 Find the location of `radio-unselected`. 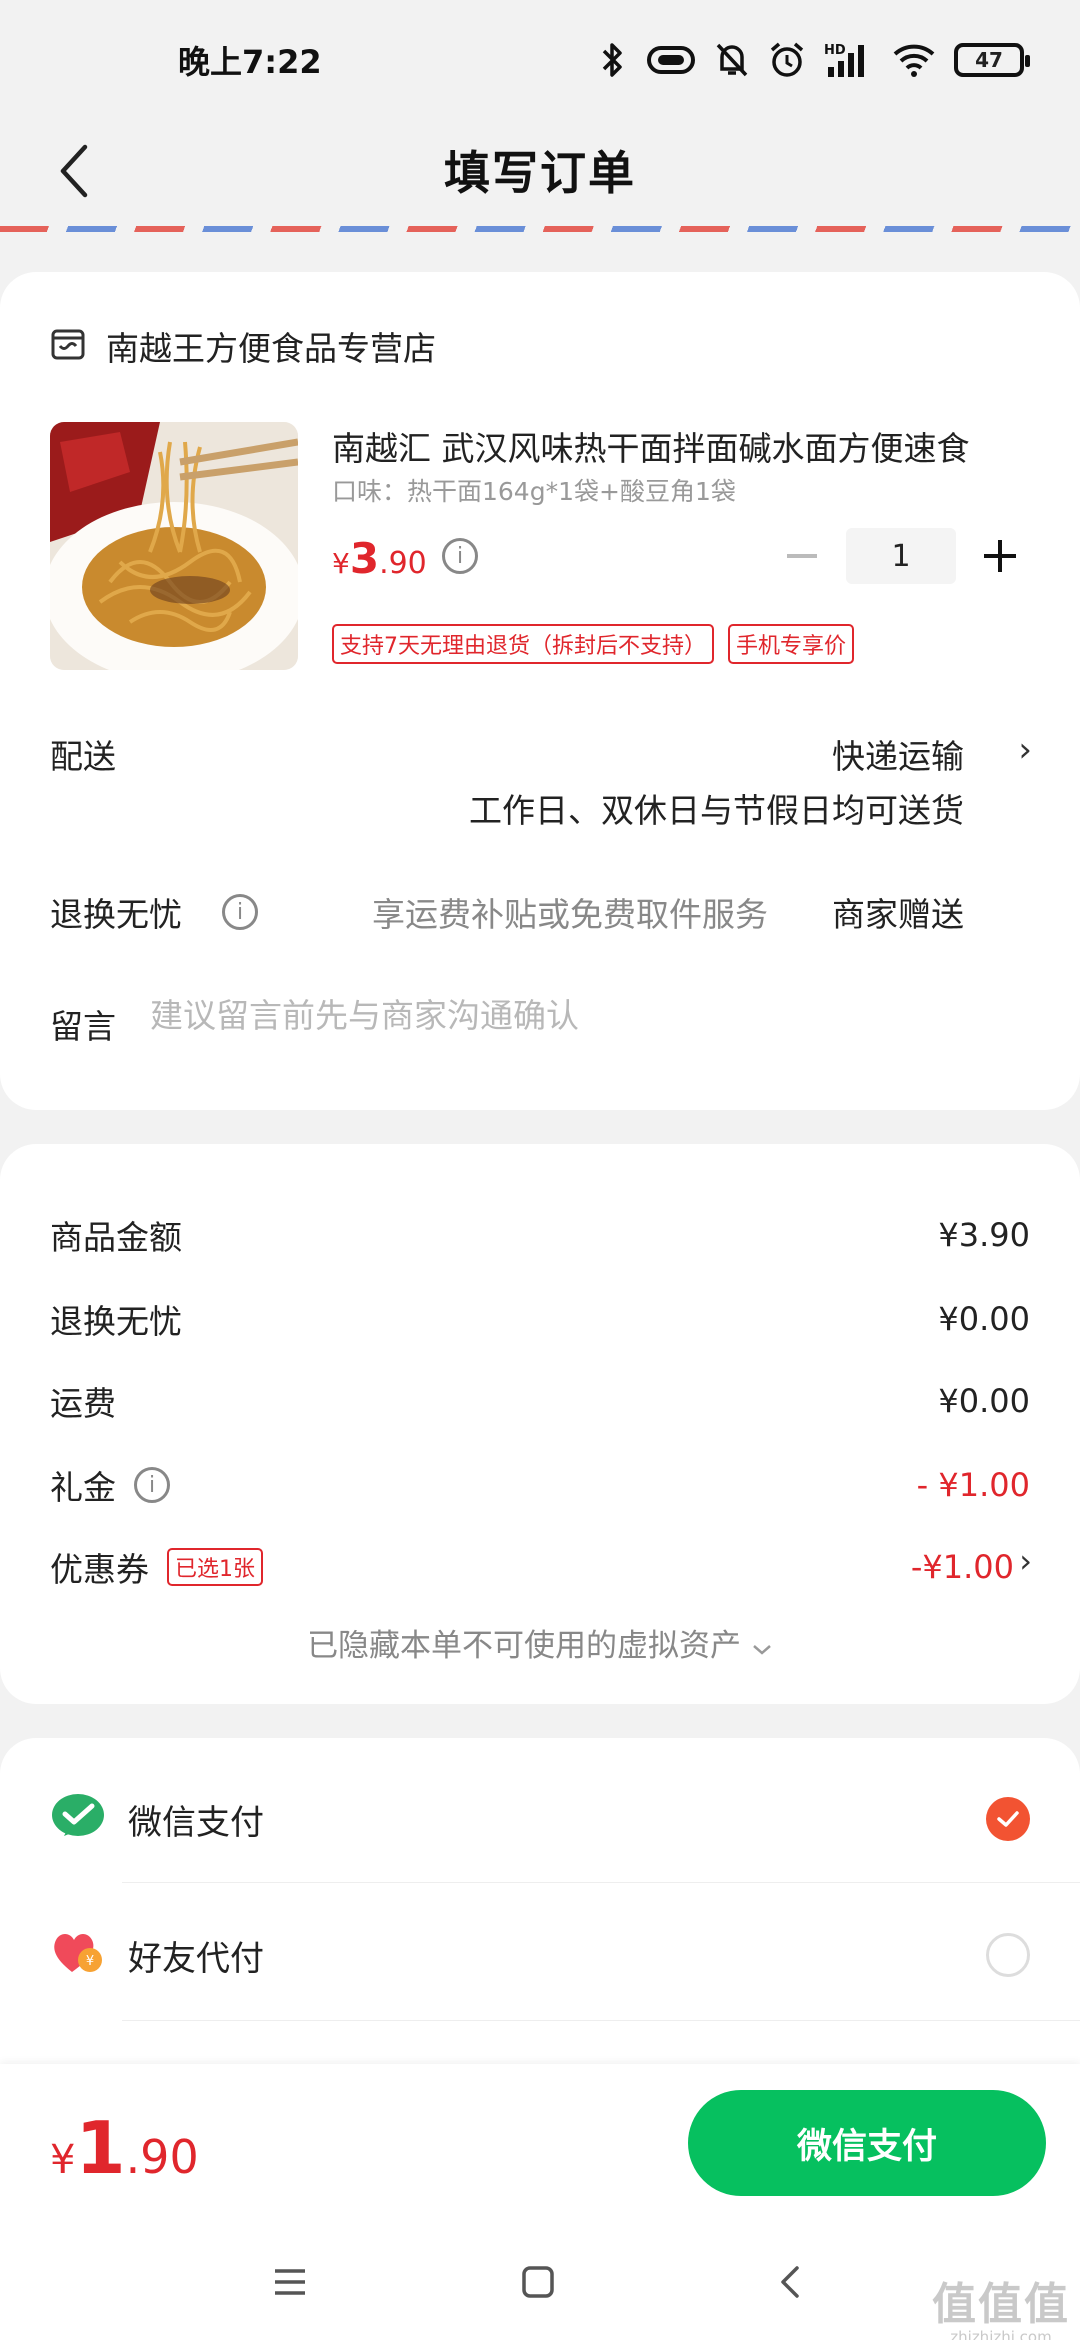

radio-unselected is located at coordinates (1008, 1955).